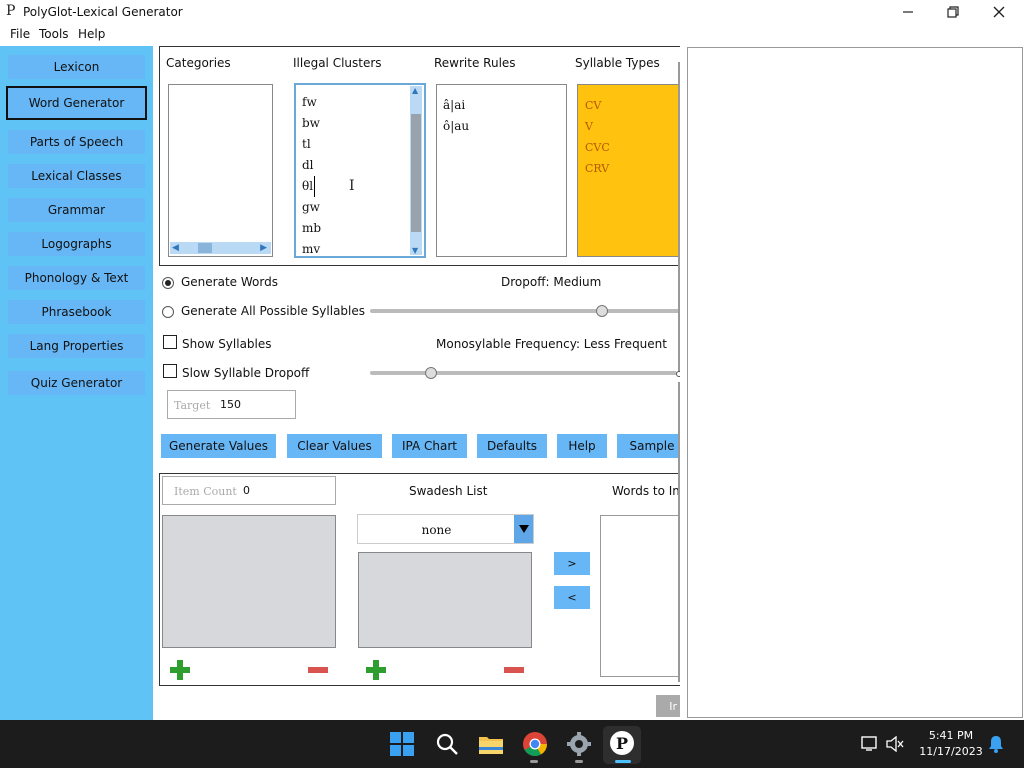 The image size is (1024, 768). I want to click on illegal-vscrollbar: ▲ ▼, so click(416, 170).